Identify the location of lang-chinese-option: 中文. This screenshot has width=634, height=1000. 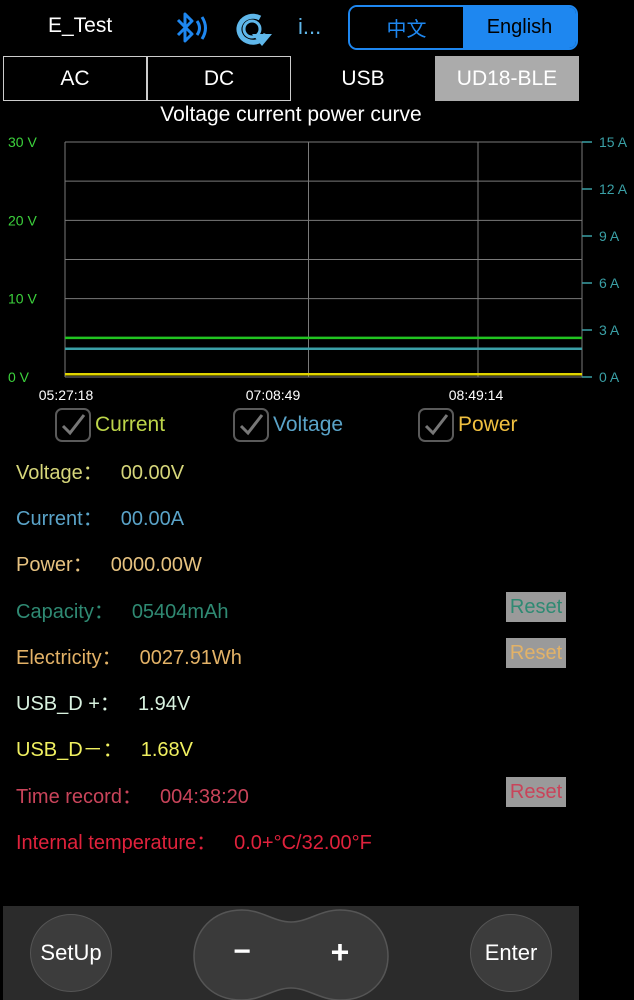
(406, 27).